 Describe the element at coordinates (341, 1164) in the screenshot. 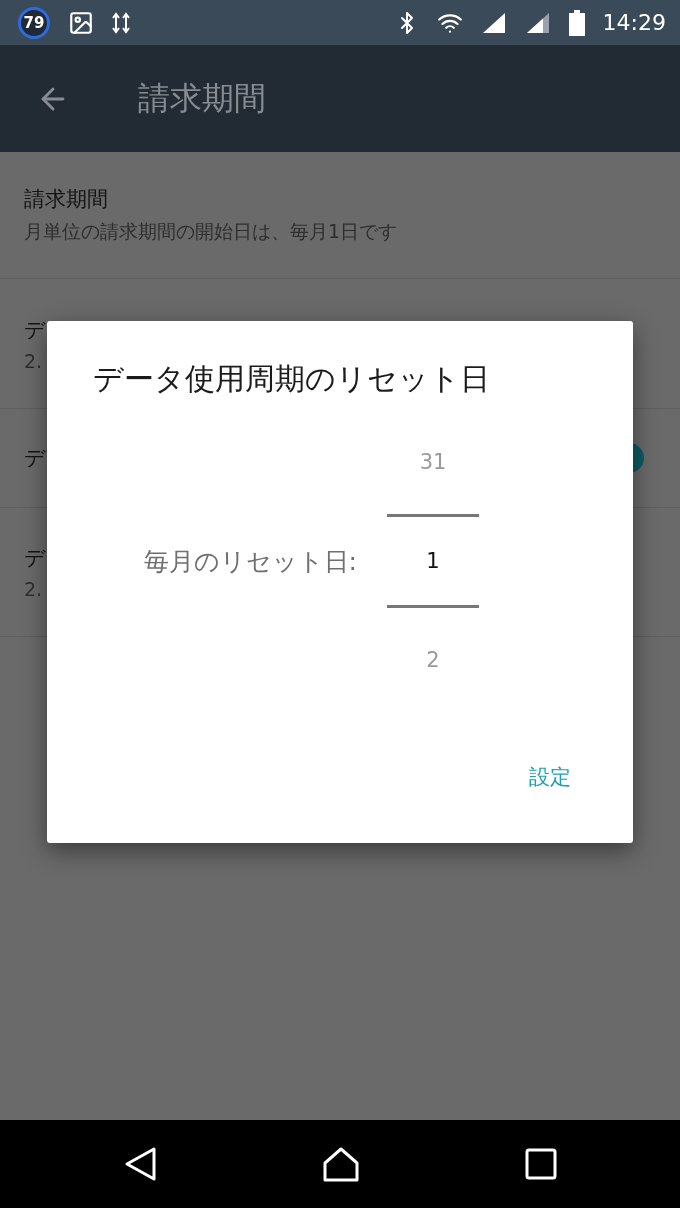

I see `home-icon` at that location.